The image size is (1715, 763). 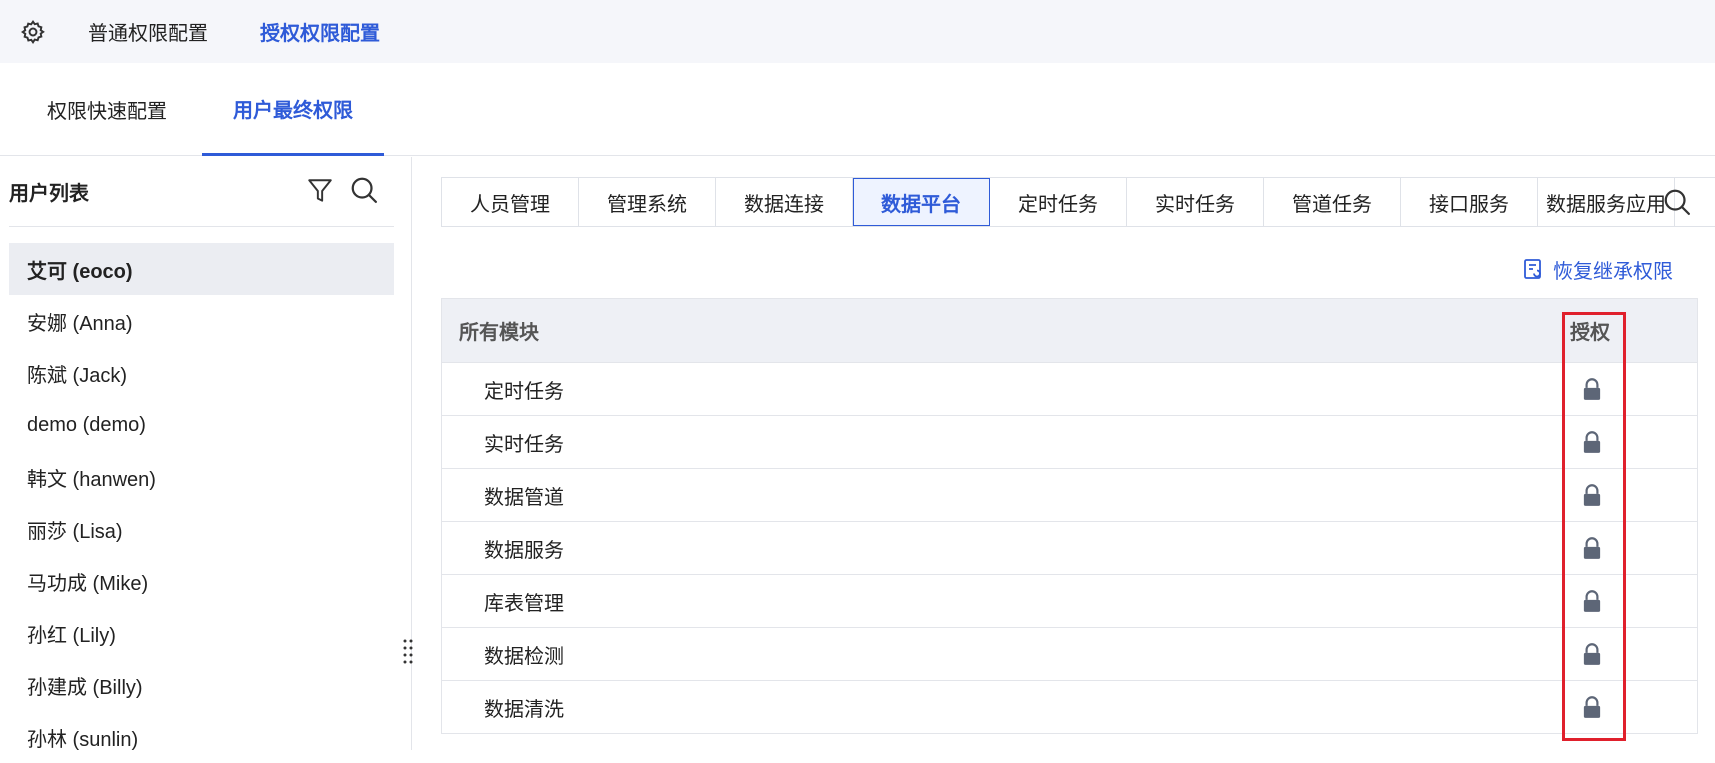 I want to click on list-item: 丽莎 (Lisa), so click(x=201, y=529).